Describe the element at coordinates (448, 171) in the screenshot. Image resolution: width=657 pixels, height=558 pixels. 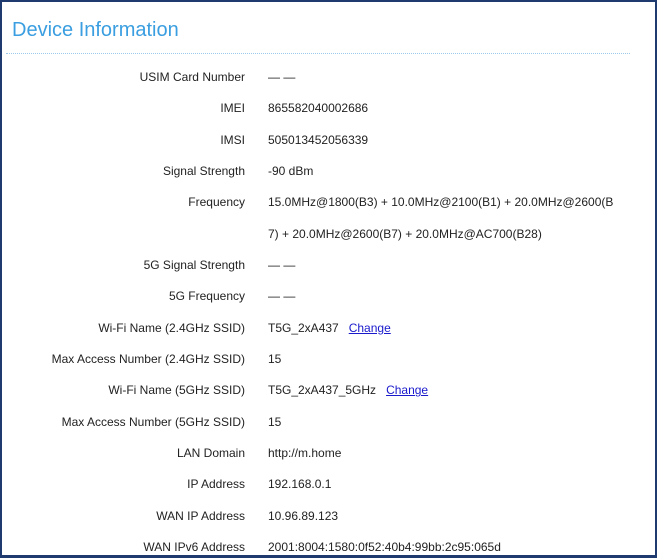
I see `info-value-cell: -90 dBm` at that location.